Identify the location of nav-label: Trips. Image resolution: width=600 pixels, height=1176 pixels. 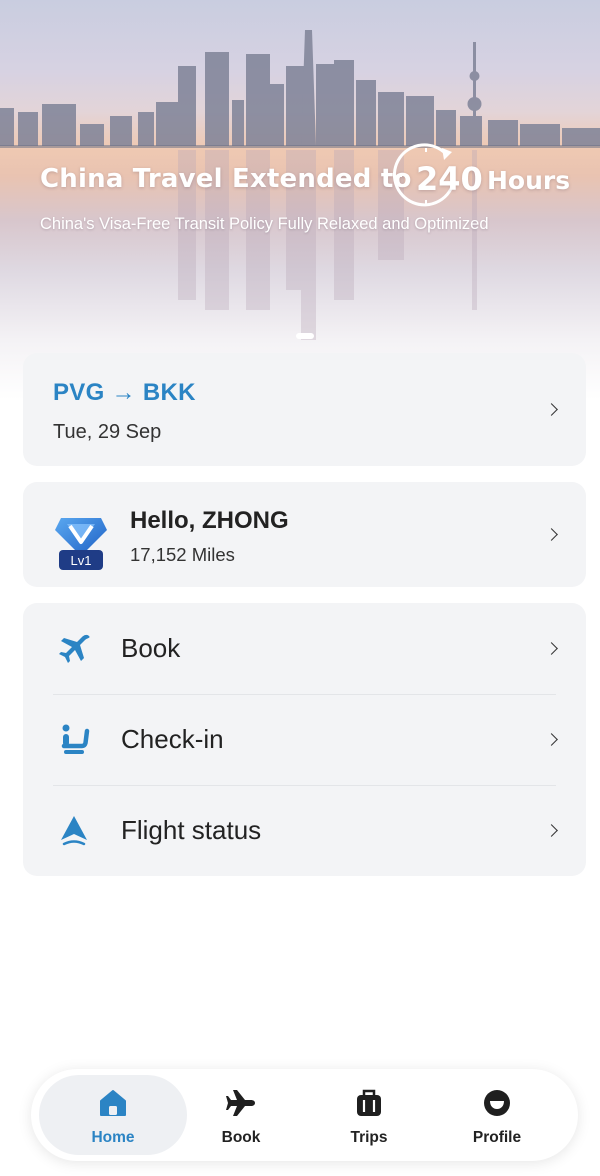
(369, 1137).